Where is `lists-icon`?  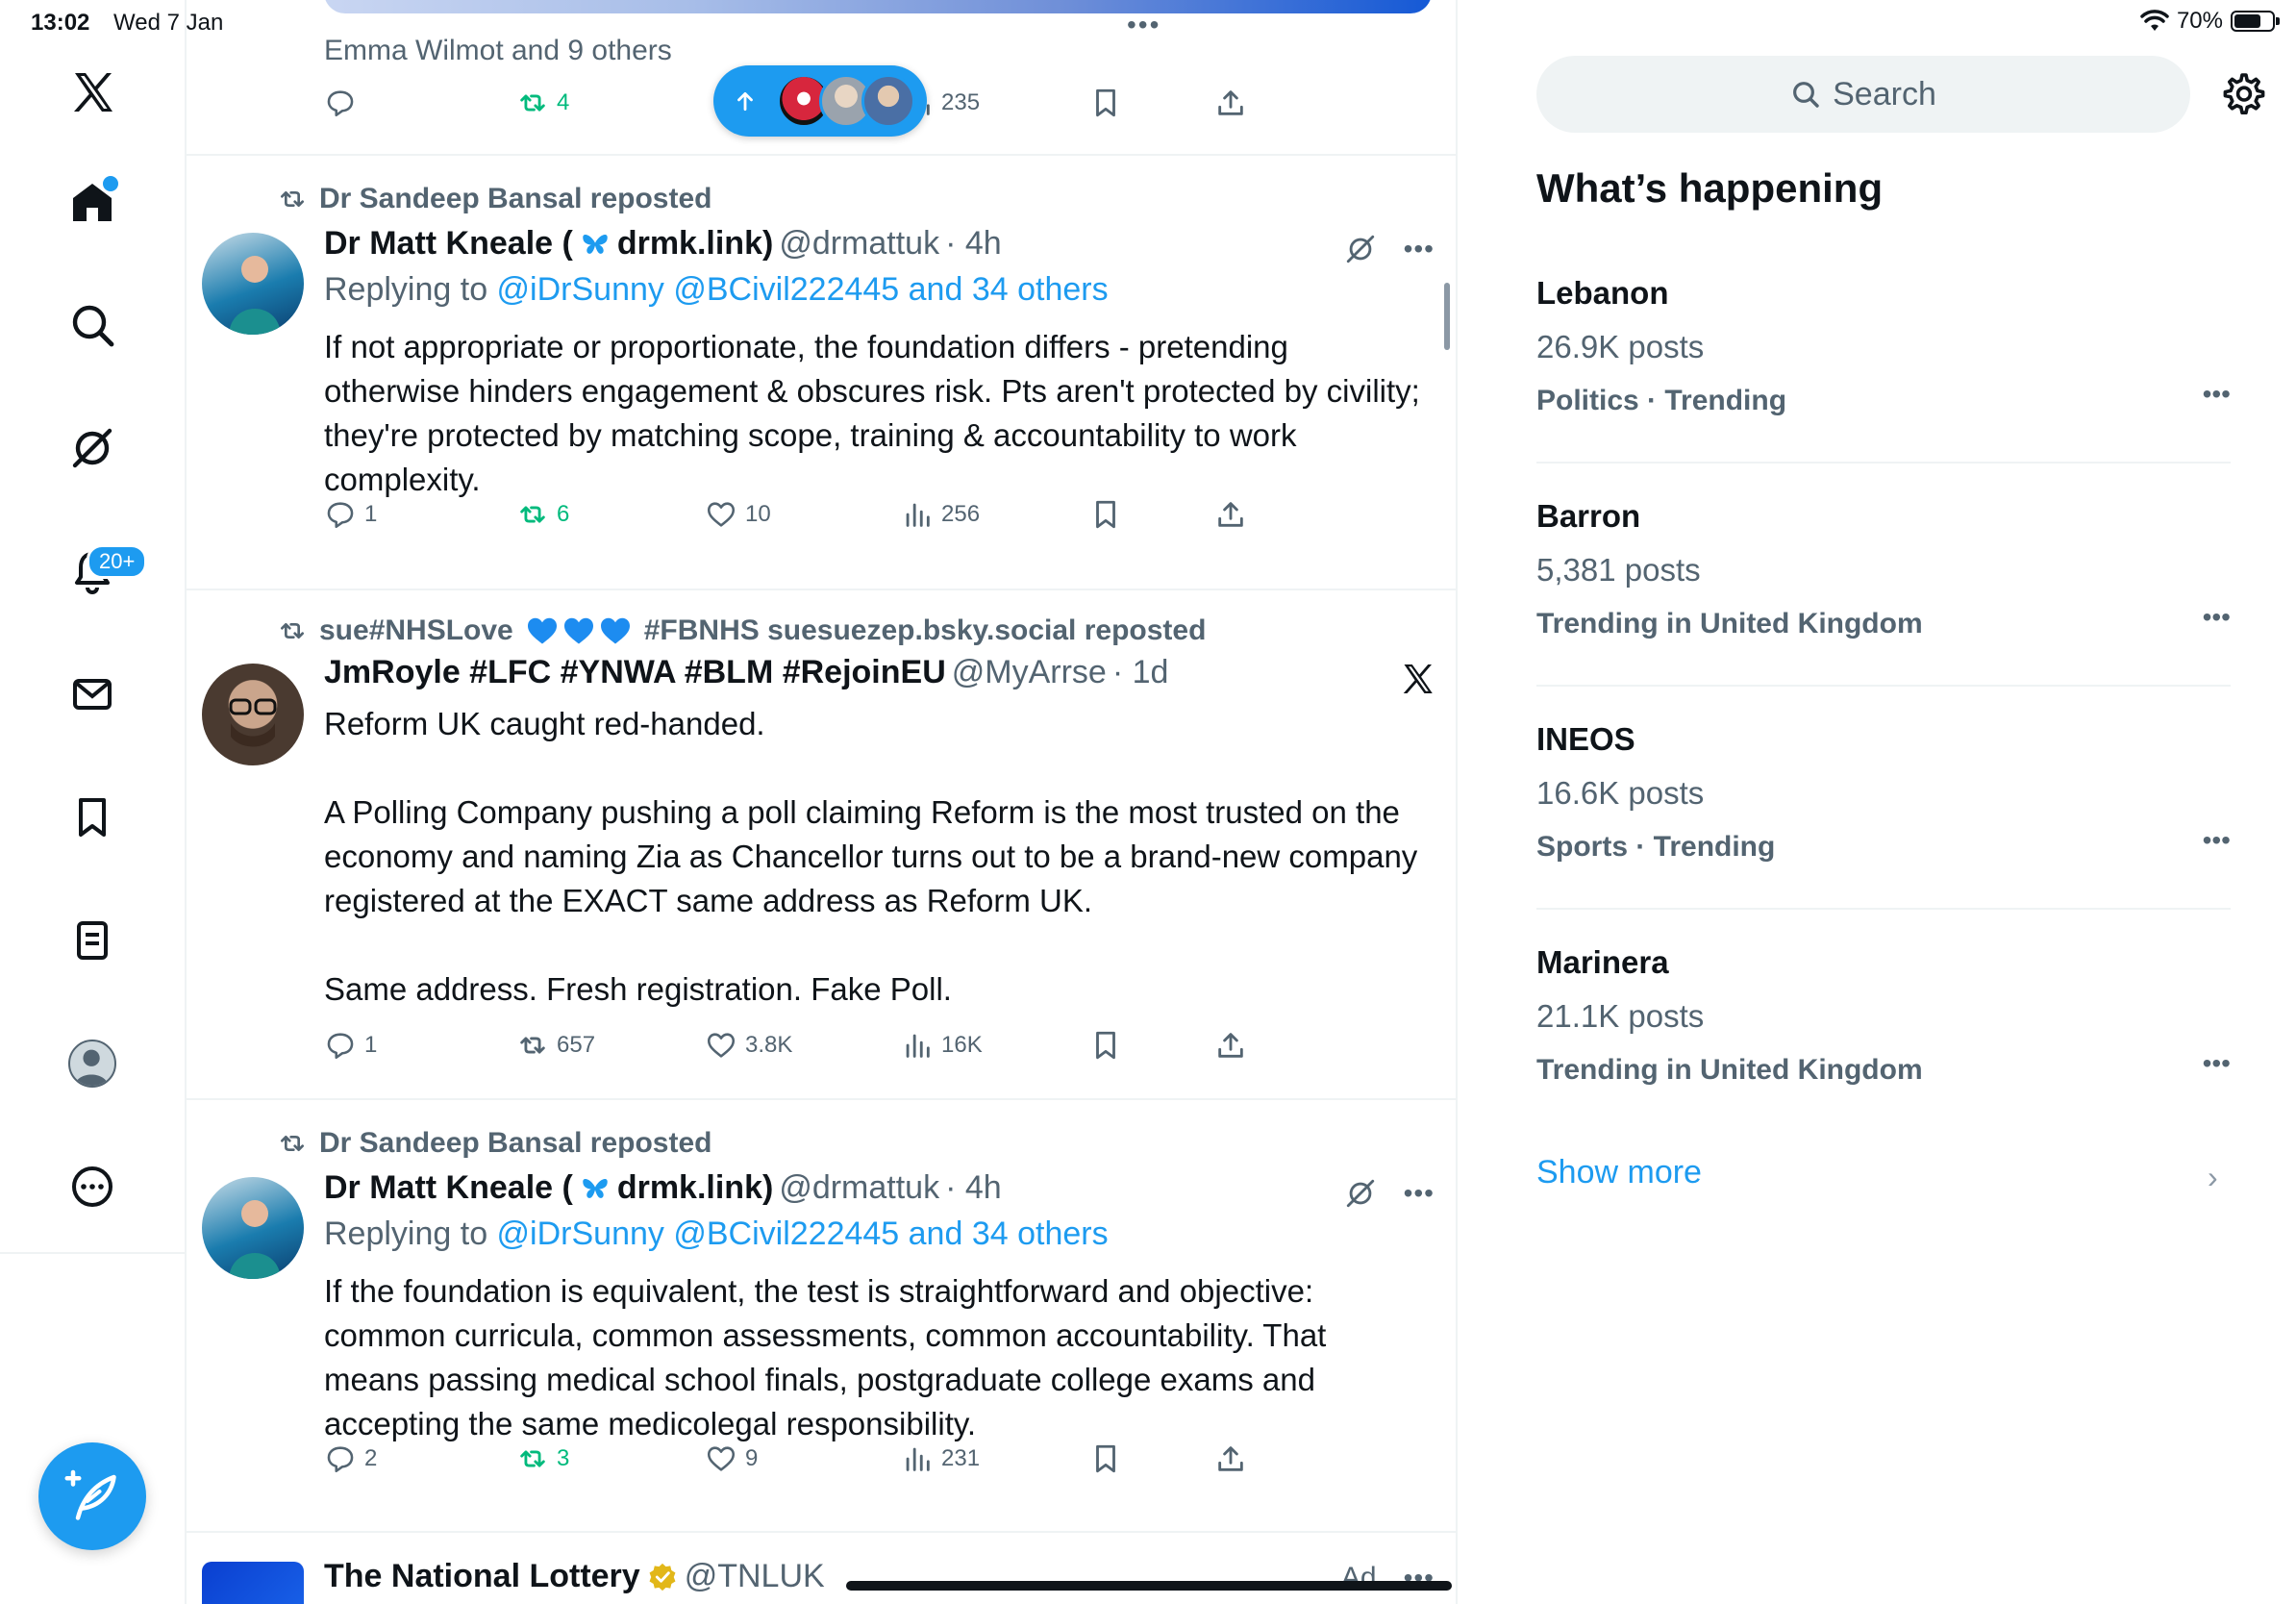
lists-icon is located at coordinates (92, 940).